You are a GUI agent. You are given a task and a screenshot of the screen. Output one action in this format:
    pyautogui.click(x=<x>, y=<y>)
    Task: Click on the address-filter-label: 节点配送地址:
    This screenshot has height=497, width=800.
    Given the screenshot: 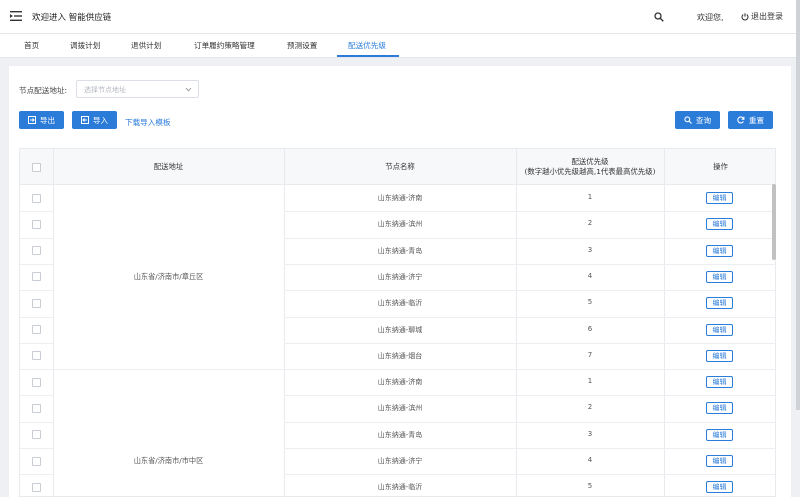 What is the action you would take?
    pyautogui.click(x=43, y=90)
    